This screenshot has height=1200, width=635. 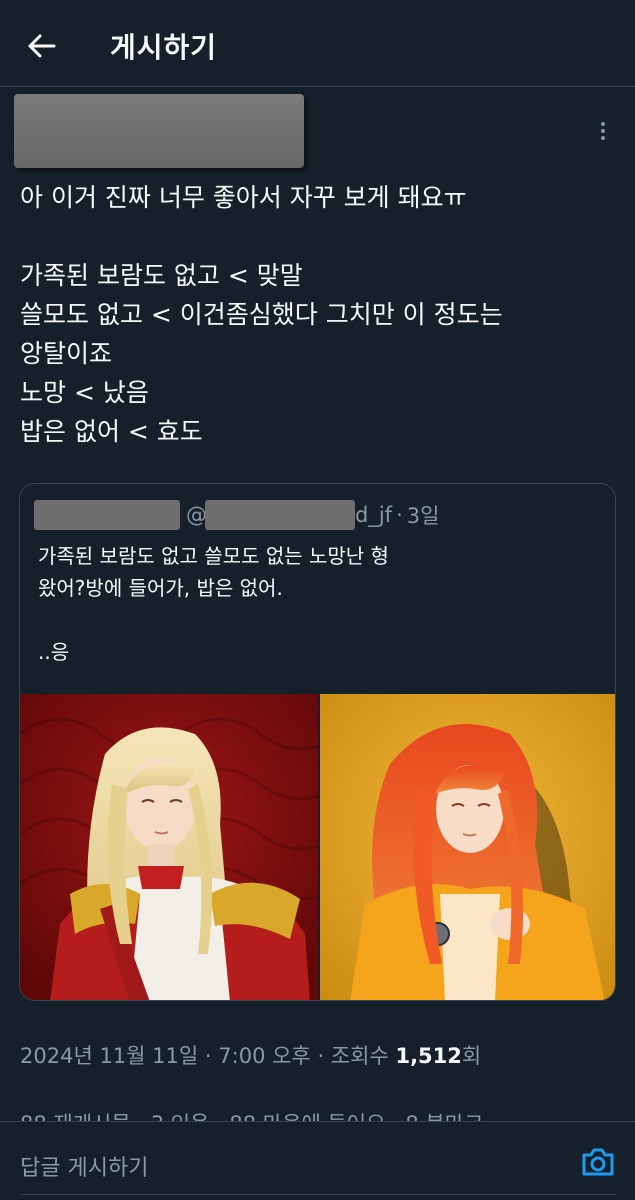 What do you see at coordinates (196, 515) in the screenshot?
I see `quote-handle-at: @` at bounding box center [196, 515].